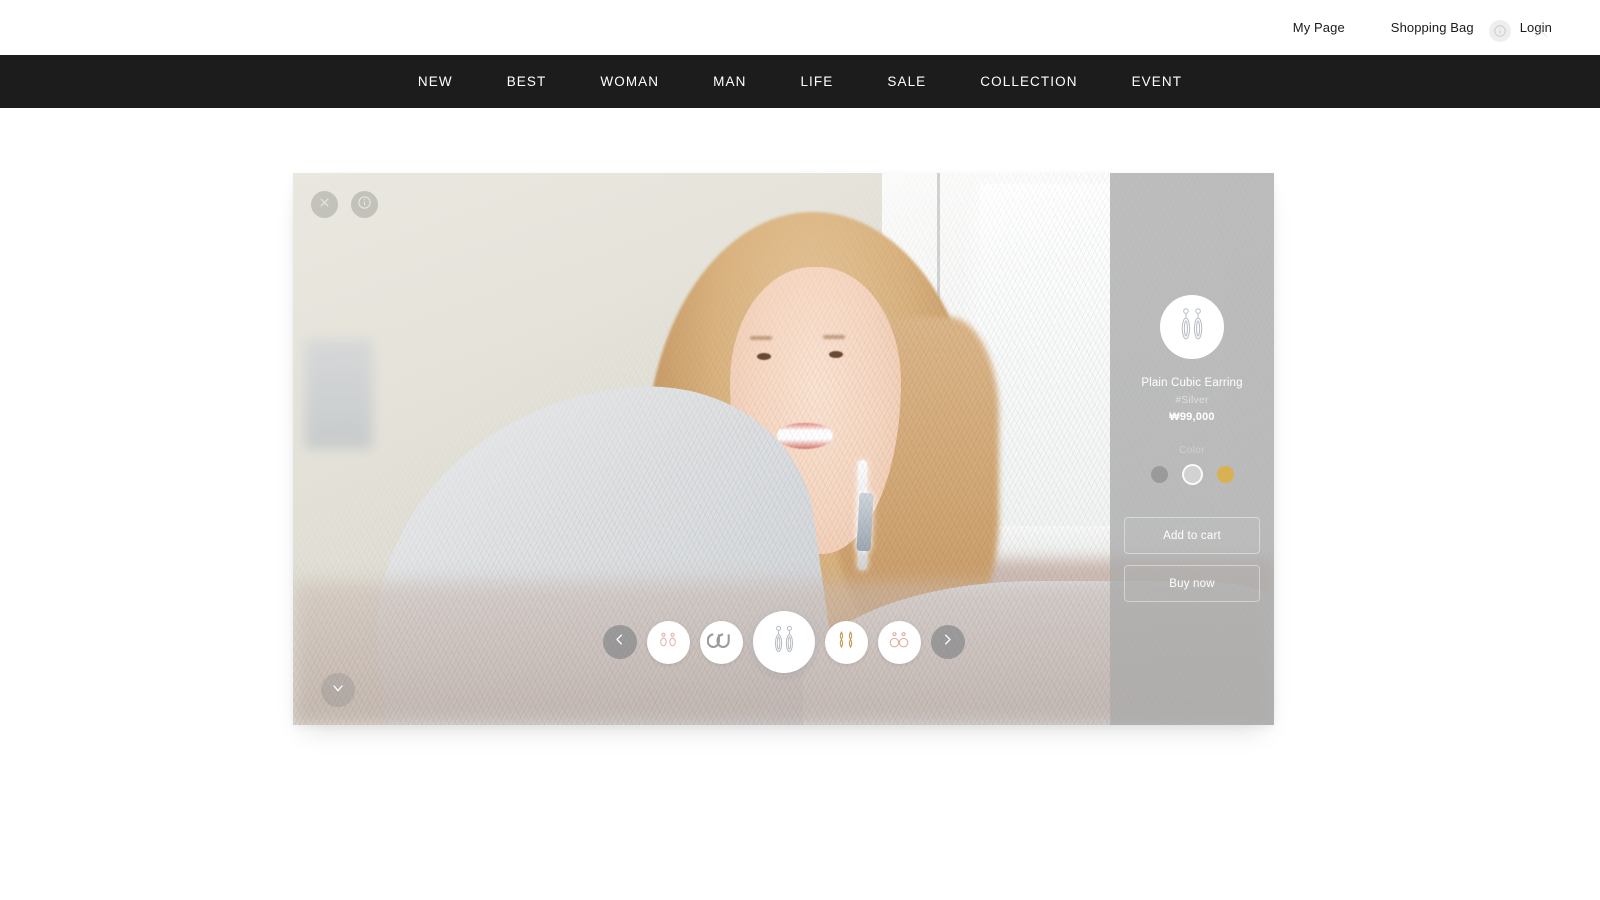  I want to click on nav-item-collection: COLLECTION, so click(1028, 81).